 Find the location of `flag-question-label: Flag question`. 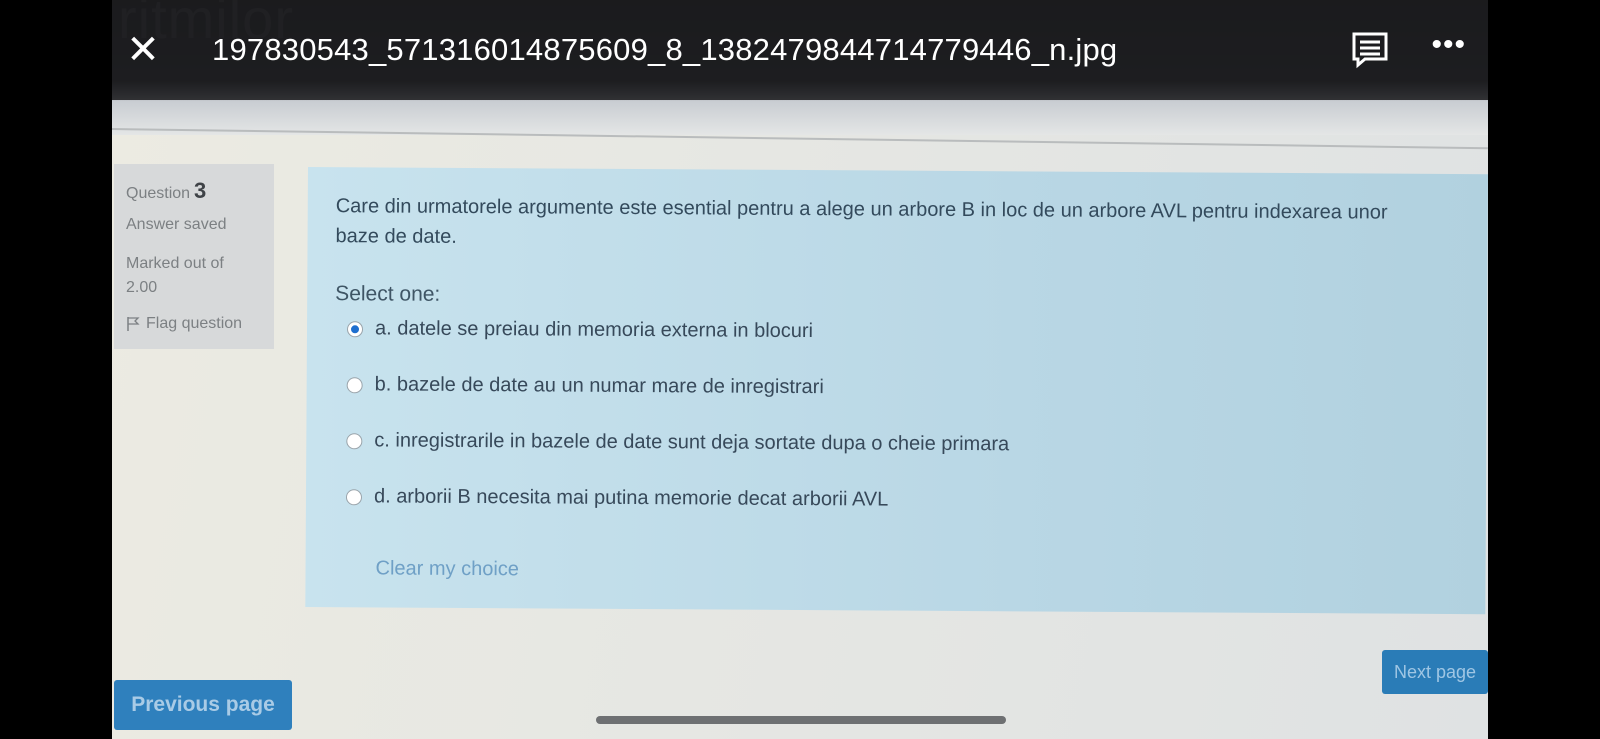

flag-question-label: Flag question is located at coordinates (194, 323).